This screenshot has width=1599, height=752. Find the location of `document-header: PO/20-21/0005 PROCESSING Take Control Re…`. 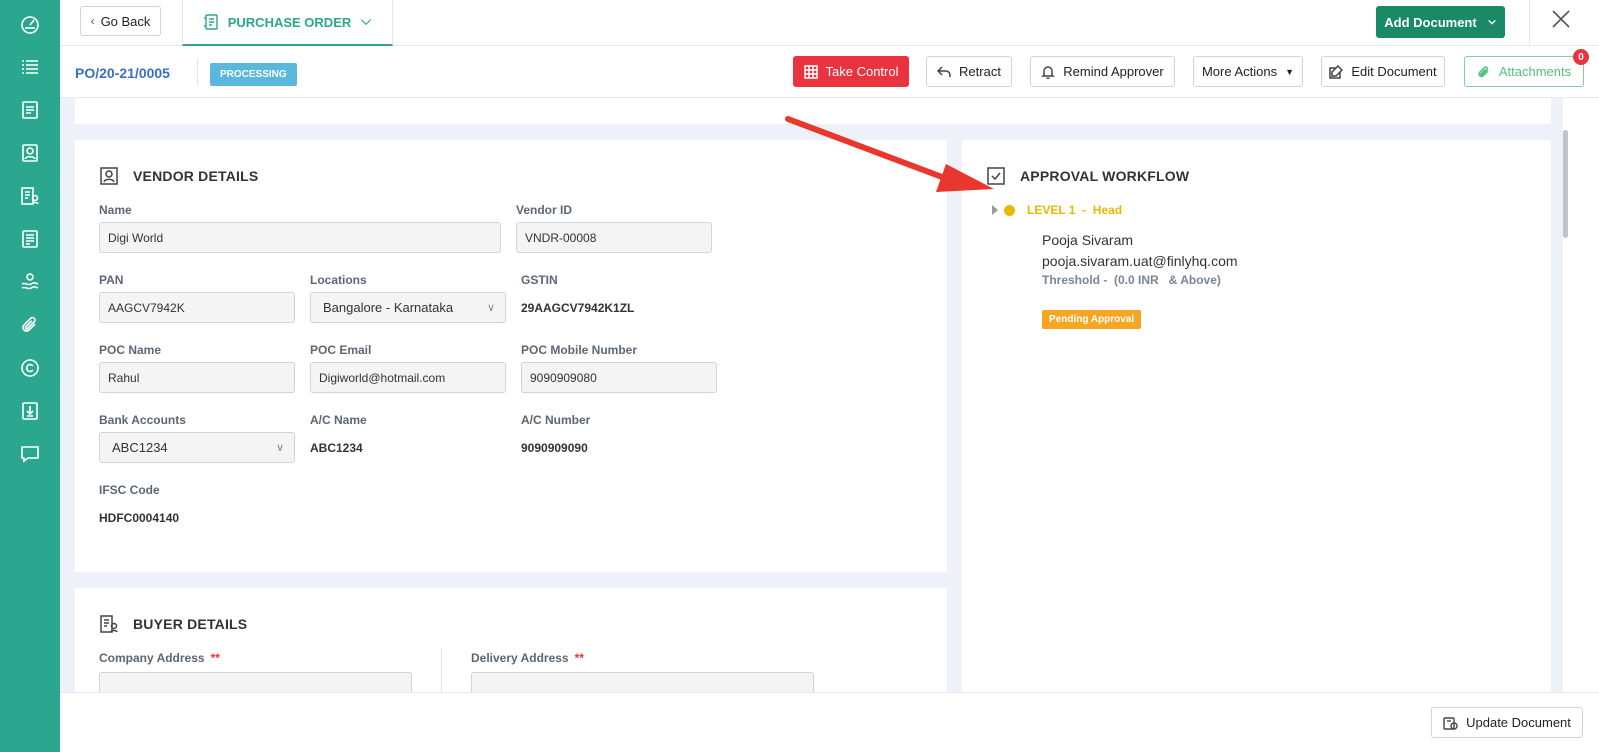

document-header: PO/20-21/0005 PROCESSING Take Control Re… is located at coordinates (829, 72).